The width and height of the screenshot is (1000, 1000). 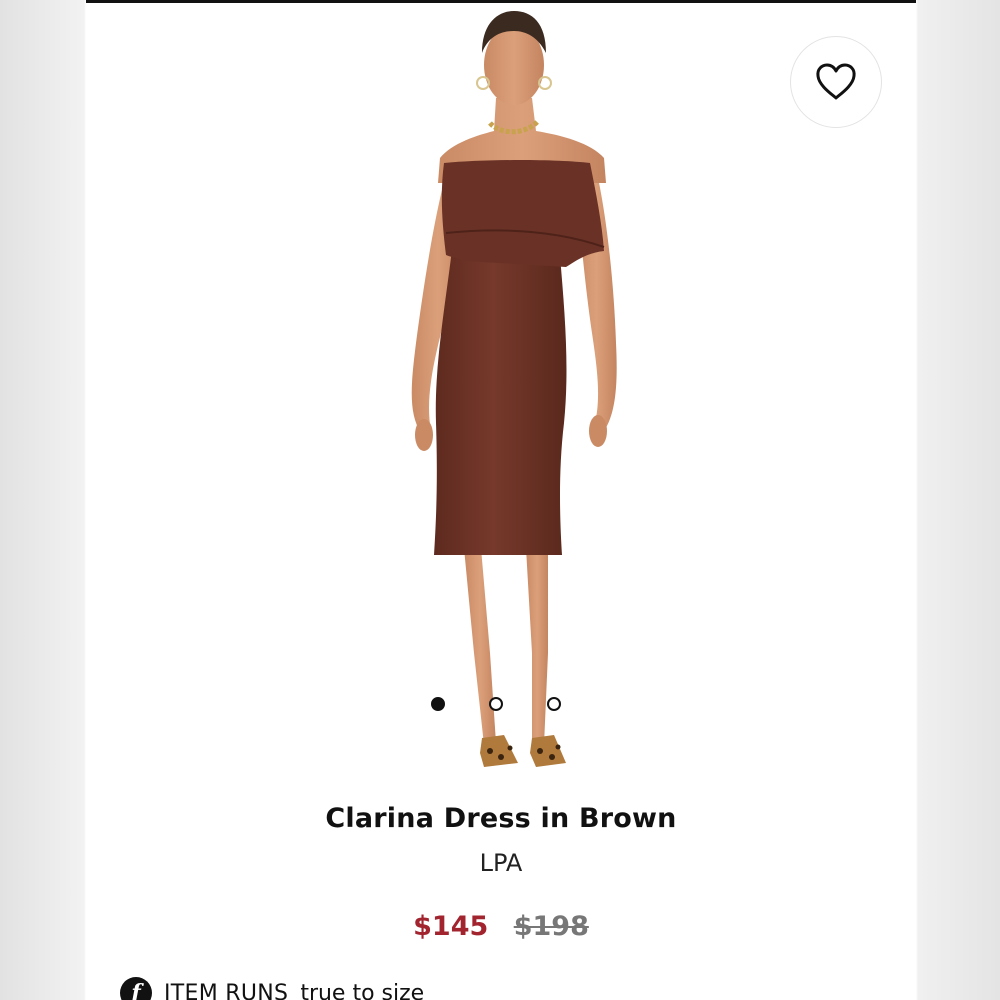 What do you see at coordinates (501, 863) in the screenshot?
I see `product-brand: LPA` at bounding box center [501, 863].